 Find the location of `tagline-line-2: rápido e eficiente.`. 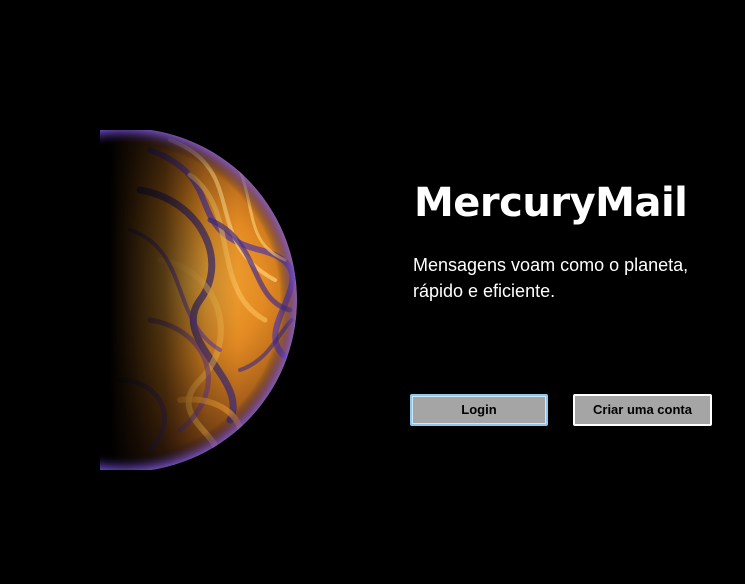

tagline-line-2: rápido e eficiente. is located at coordinates (484, 291).